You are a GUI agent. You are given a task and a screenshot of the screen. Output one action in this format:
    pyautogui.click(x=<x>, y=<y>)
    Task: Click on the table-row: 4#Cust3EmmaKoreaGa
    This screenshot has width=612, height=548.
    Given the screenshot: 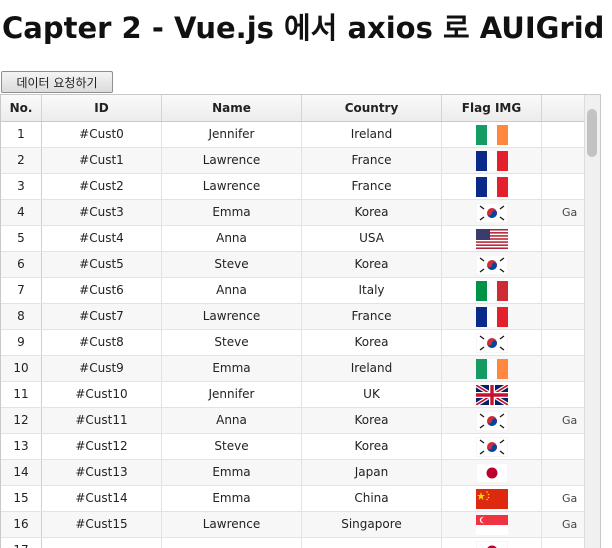 What is the action you would take?
    pyautogui.click(x=293, y=213)
    